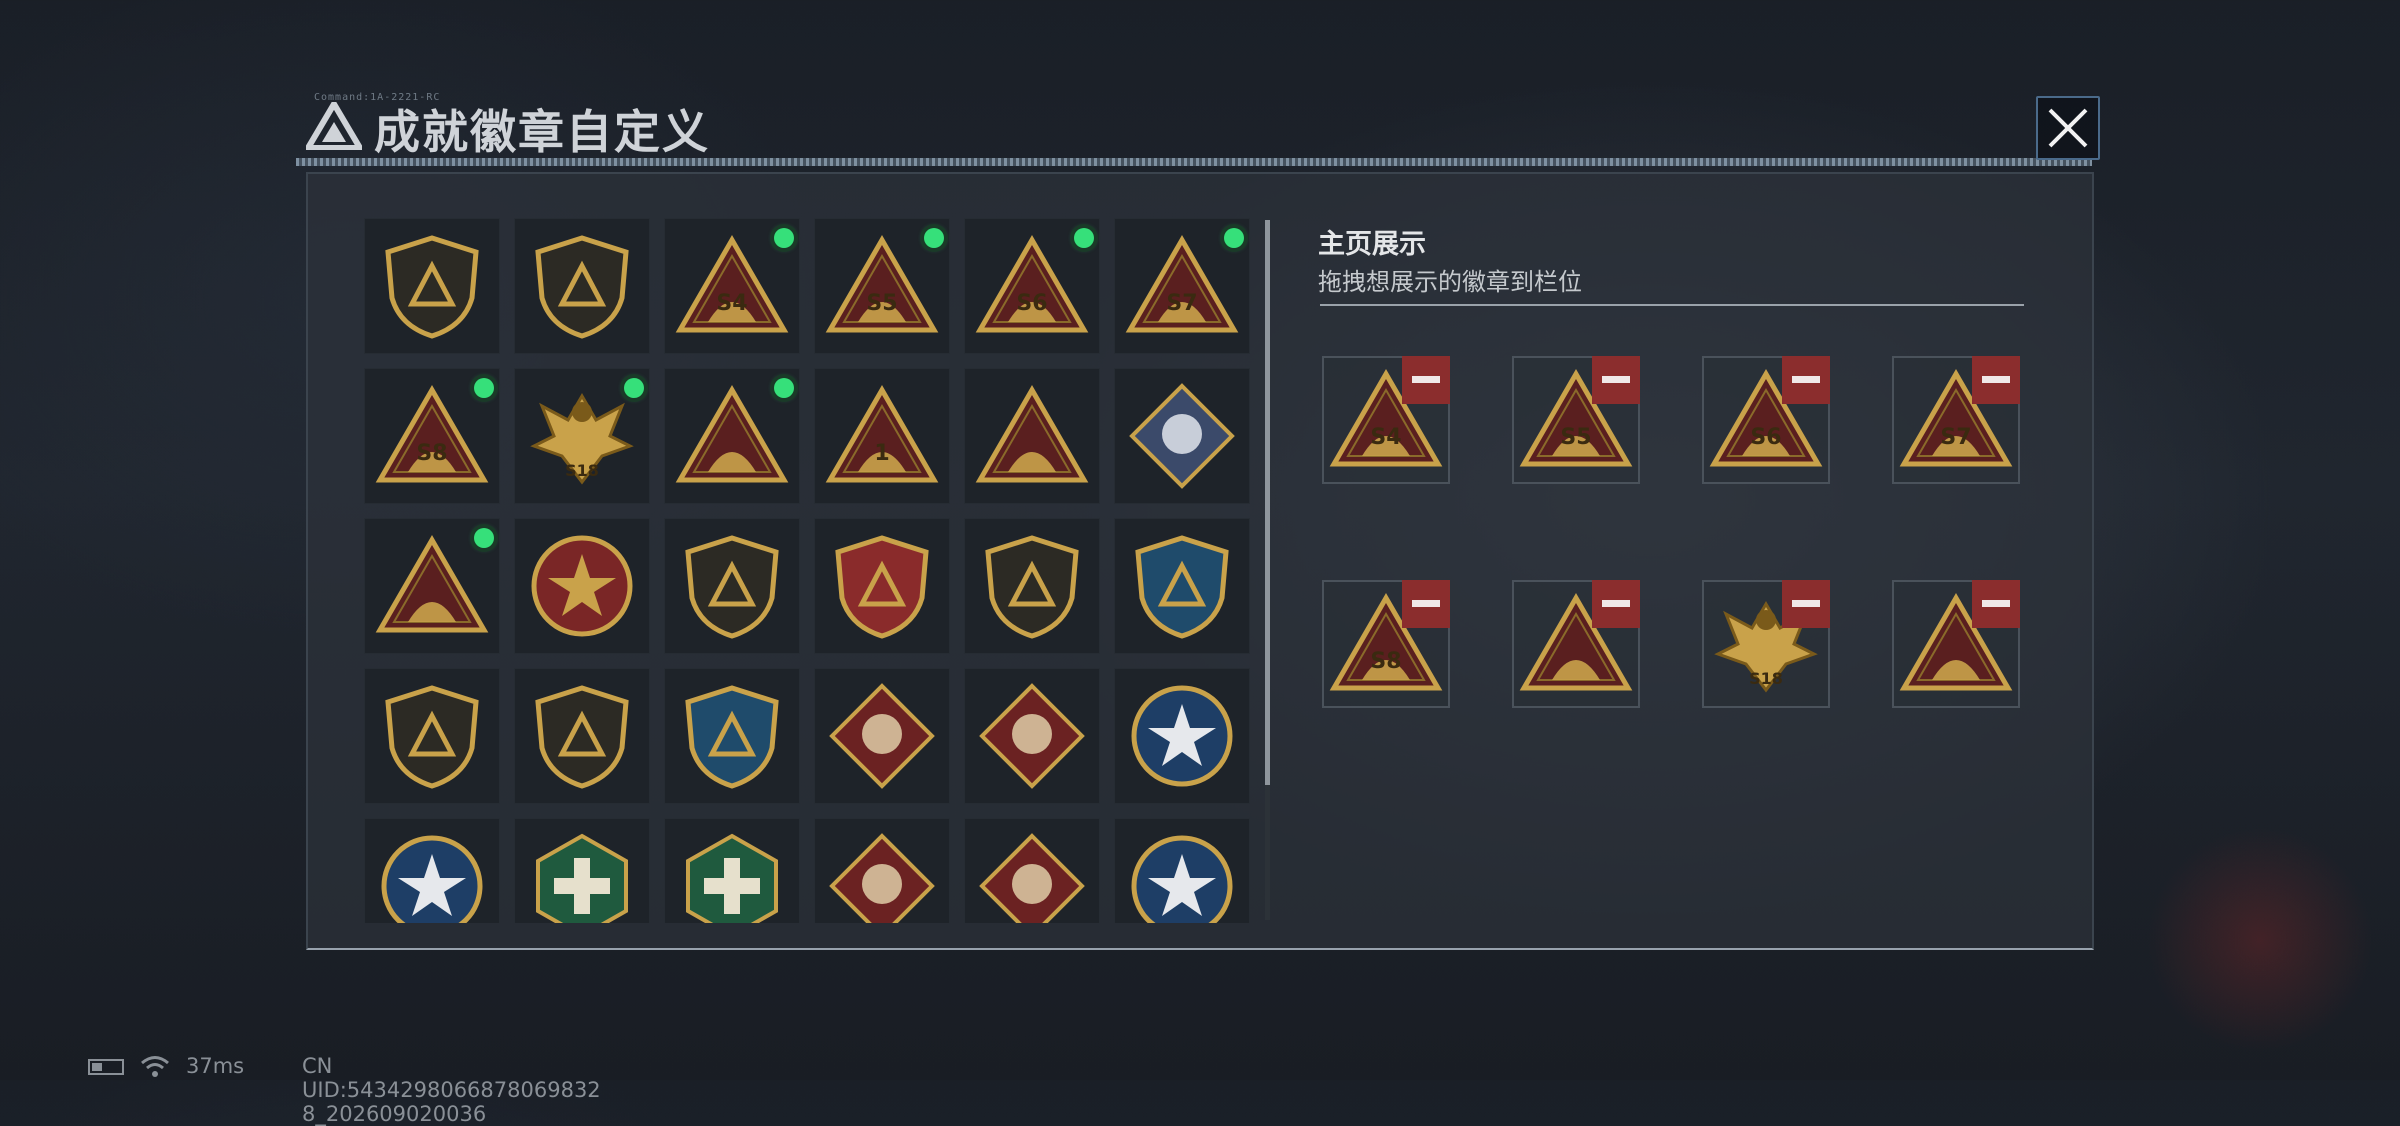 Image resolution: width=2400 pixels, height=1126 pixels. I want to click on phoenix-badge-icon: S18, so click(582, 439).